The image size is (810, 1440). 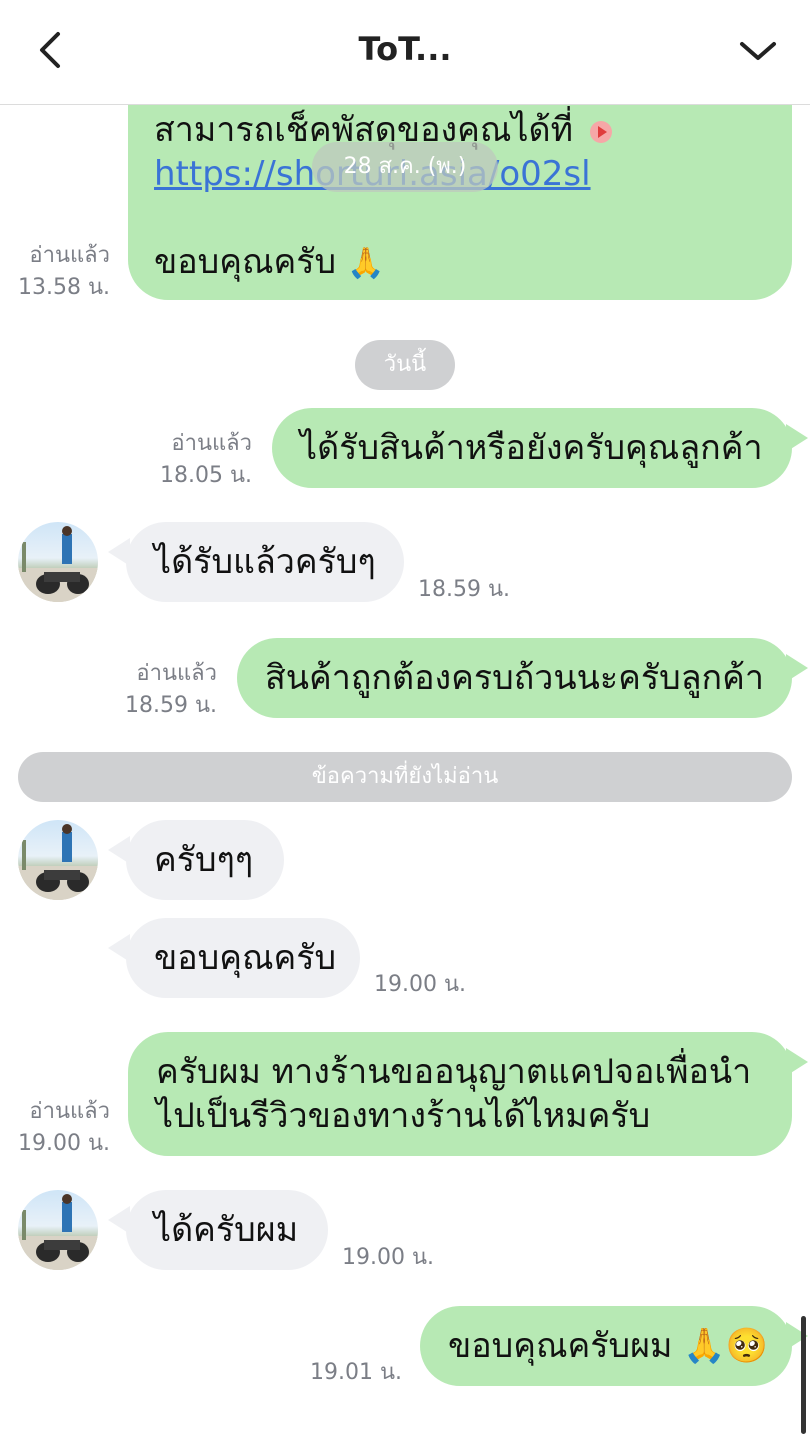 What do you see at coordinates (365, 263) in the screenshot?
I see `praying-hands-icon: 🙏` at bounding box center [365, 263].